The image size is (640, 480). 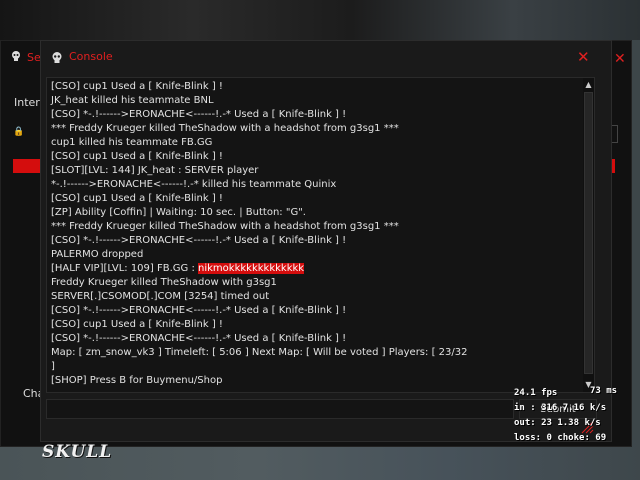 What do you see at coordinates (560, 438) in the screenshot?
I see `loss-readout: loss: 0 choke: 69` at bounding box center [560, 438].